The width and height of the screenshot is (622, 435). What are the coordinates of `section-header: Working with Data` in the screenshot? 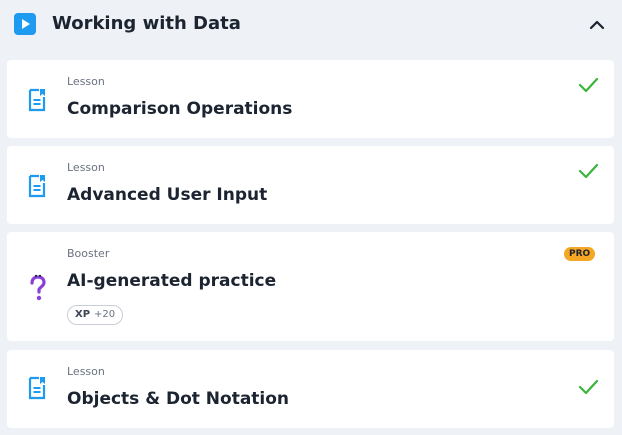 It's located at (311, 25).